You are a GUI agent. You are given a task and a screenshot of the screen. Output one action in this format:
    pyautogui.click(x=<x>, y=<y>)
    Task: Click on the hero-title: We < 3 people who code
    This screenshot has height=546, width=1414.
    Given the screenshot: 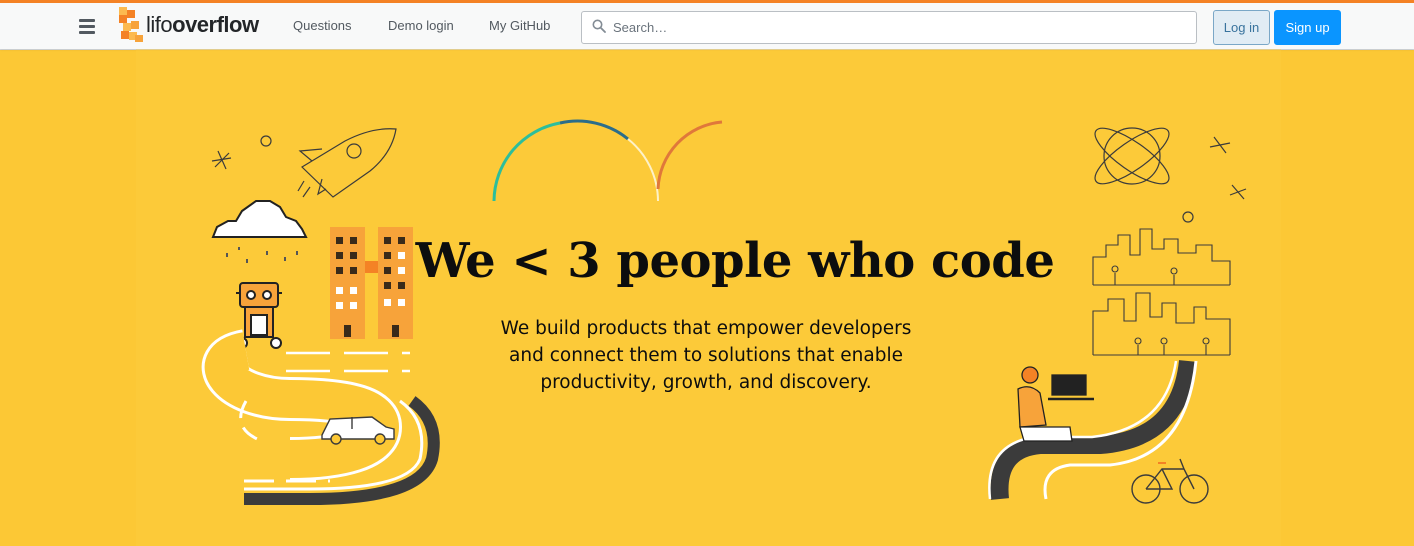 What is the action you would take?
    pyautogui.click(x=735, y=261)
    